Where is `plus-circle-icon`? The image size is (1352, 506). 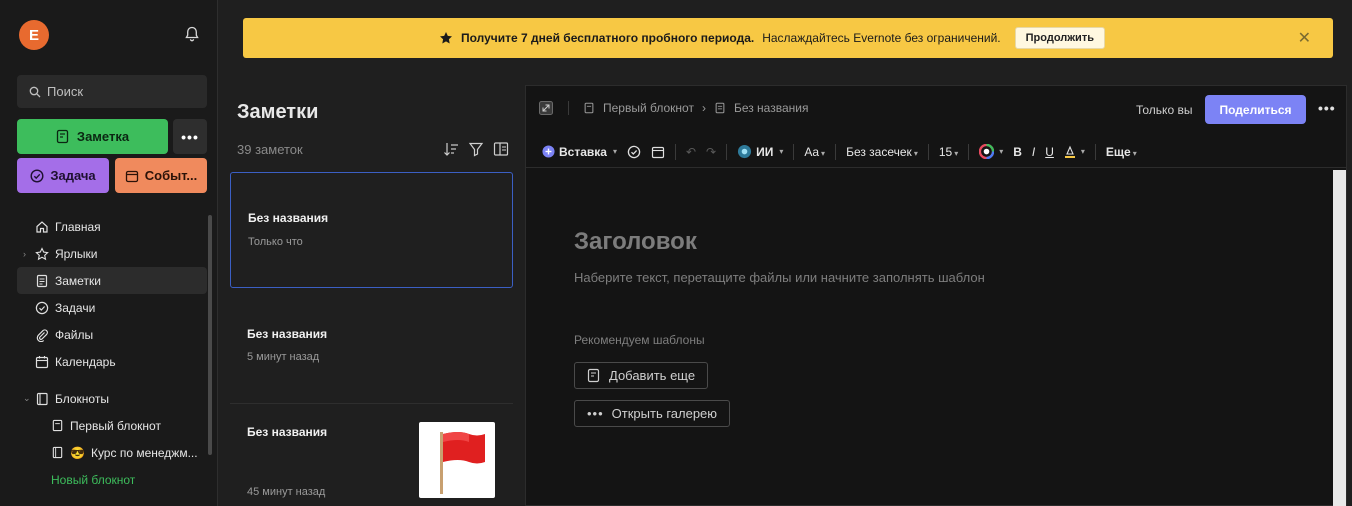 plus-circle-icon is located at coordinates (548, 151).